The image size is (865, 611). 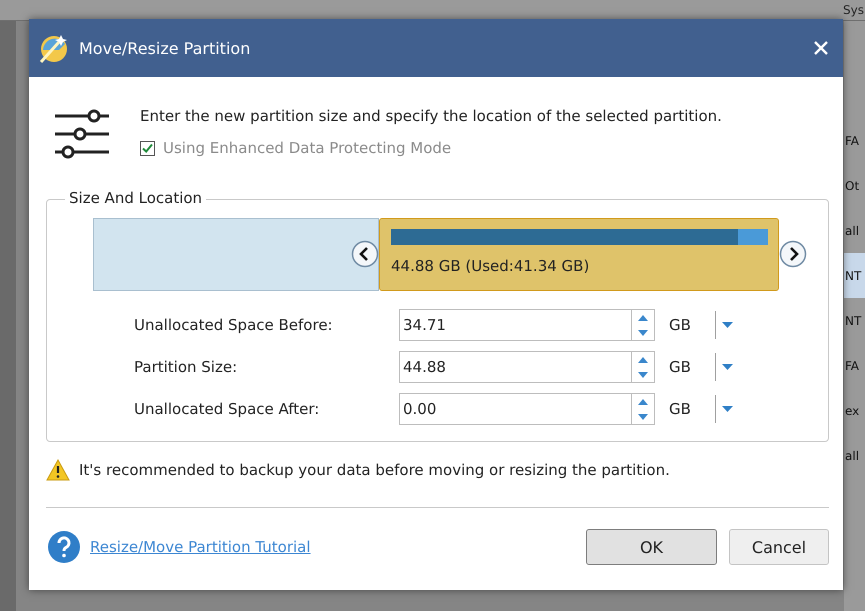 What do you see at coordinates (490, 266) in the screenshot?
I see `partition-label: 44.88 GB (Used:41.34 GB)` at bounding box center [490, 266].